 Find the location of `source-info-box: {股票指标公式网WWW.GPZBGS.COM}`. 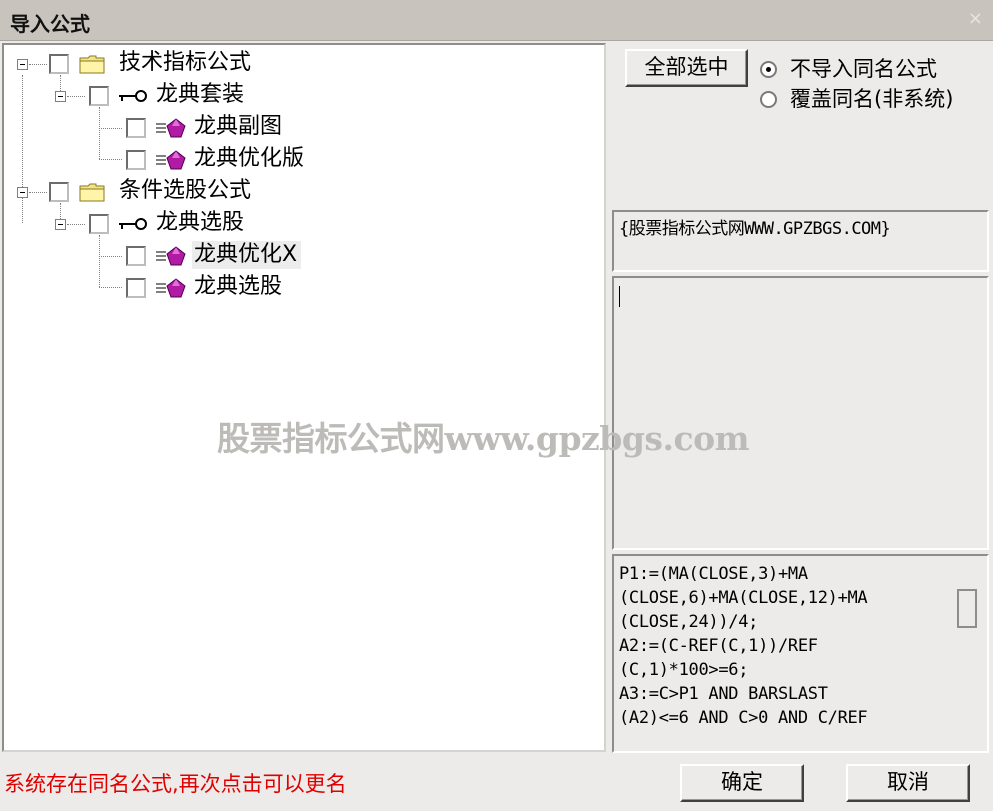

source-info-box: {股票指标公式网WWW.GPZBGS.COM} is located at coordinates (800, 241).